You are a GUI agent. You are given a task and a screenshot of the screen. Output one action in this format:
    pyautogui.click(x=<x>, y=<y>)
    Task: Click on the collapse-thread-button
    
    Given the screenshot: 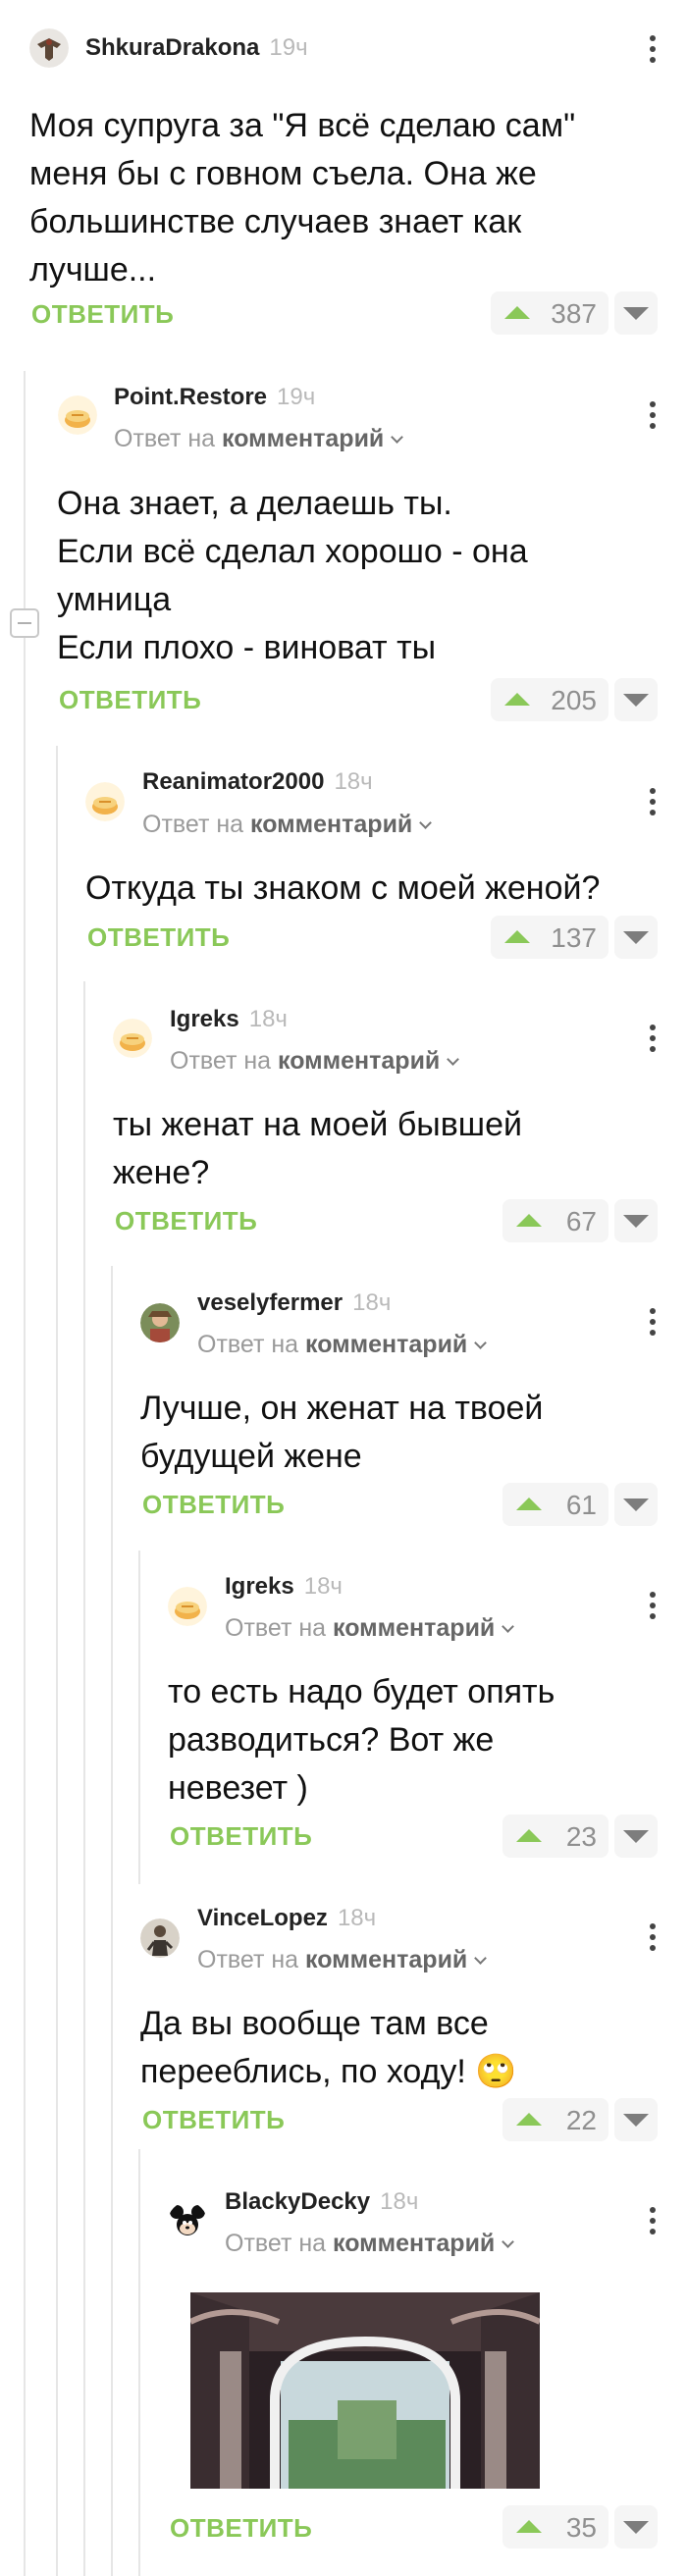 What is the action you would take?
    pyautogui.click(x=24, y=623)
    